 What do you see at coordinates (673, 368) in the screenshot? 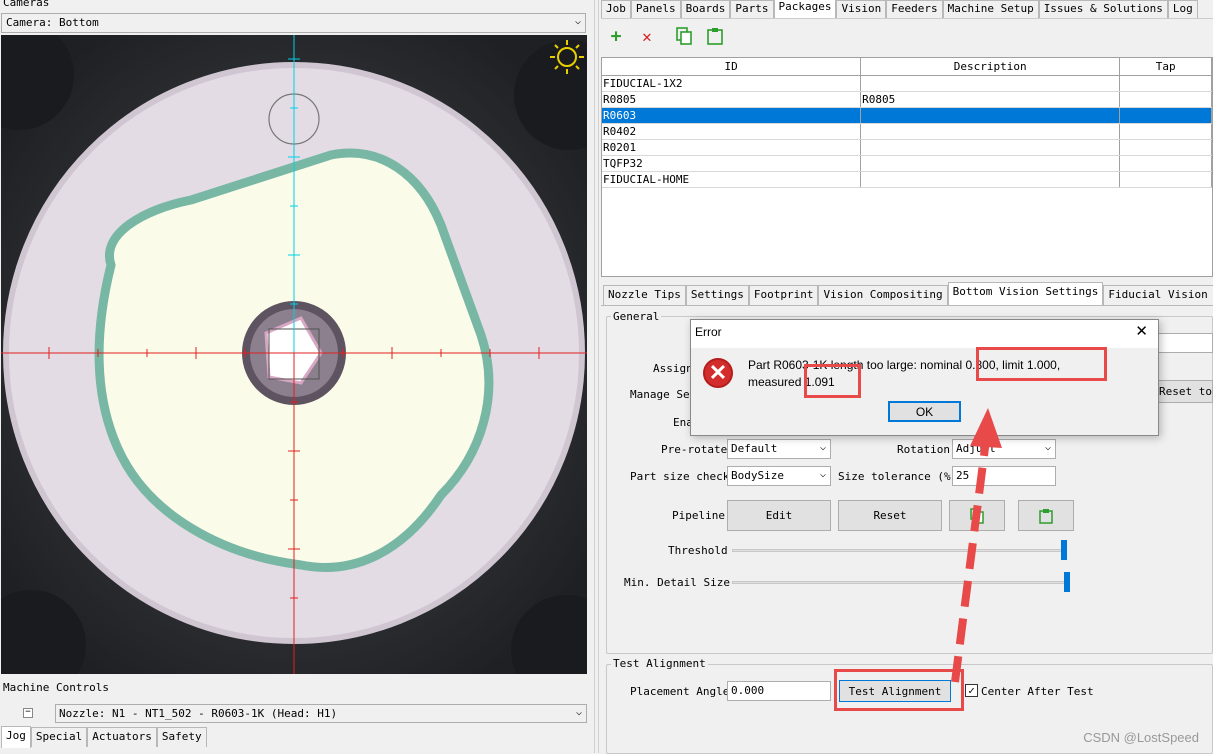
I see `assign-label: Assign` at bounding box center [673, 368].